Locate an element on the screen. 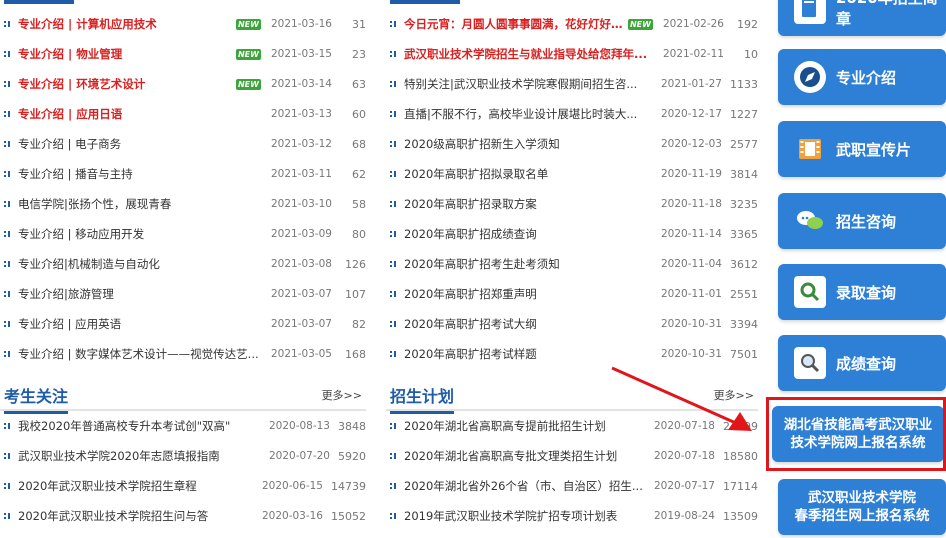  major-intro-button: 专业介绍 is located at coordinates (862, 77).